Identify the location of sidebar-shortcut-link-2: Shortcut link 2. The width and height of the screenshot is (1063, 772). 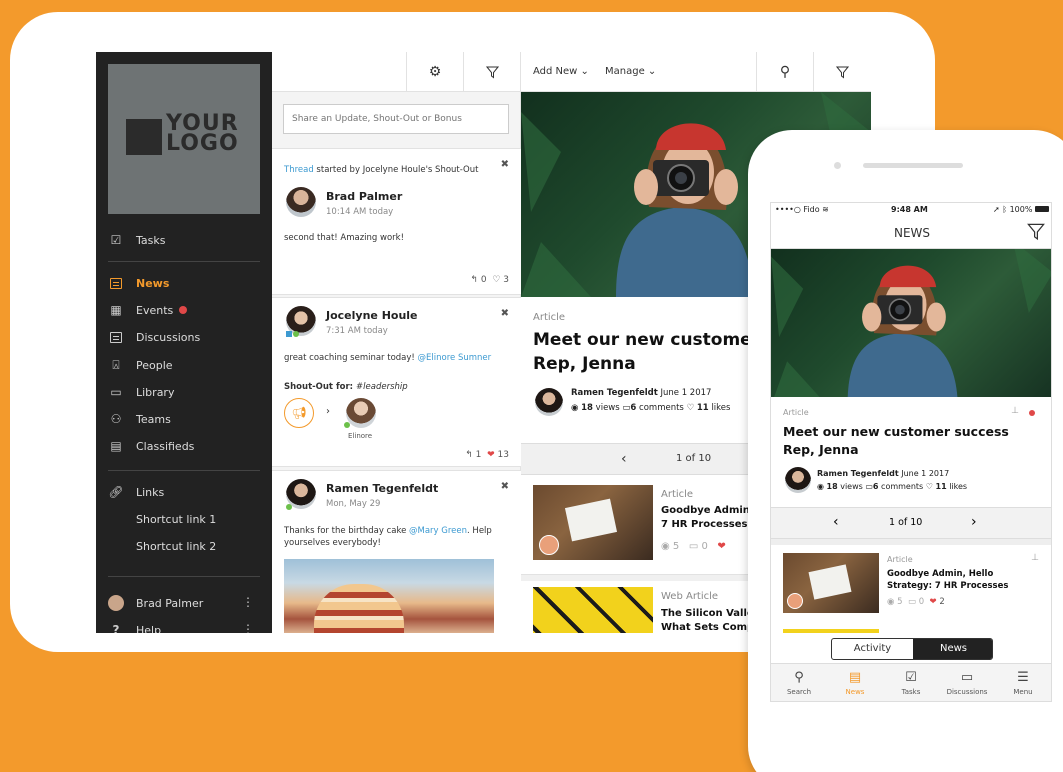
(176, 546).